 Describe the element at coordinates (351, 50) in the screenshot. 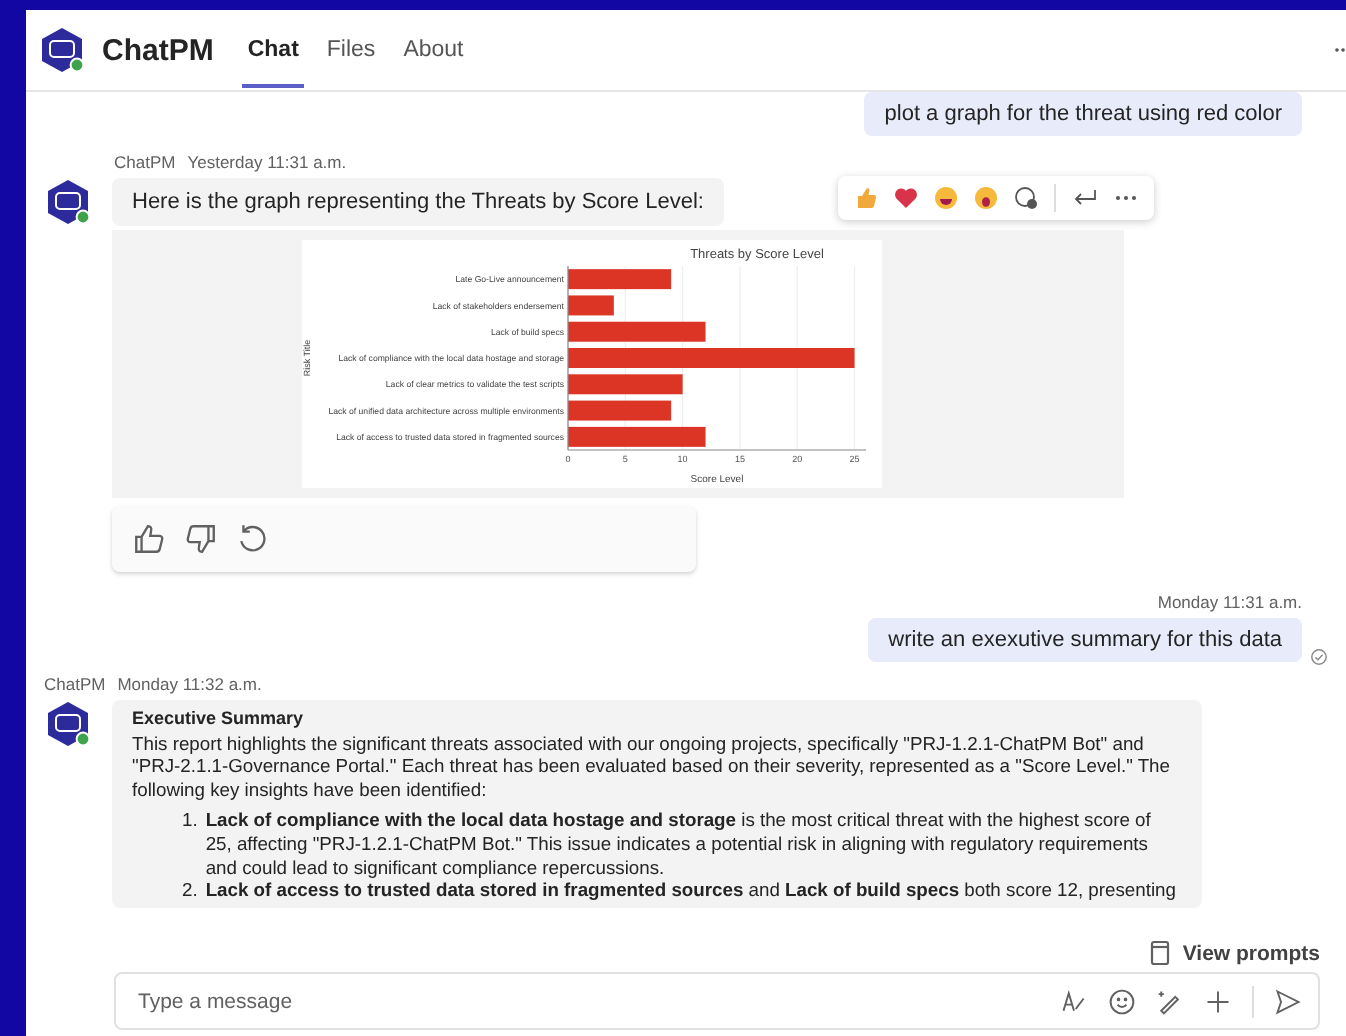

I see `tab: Files` at that location.